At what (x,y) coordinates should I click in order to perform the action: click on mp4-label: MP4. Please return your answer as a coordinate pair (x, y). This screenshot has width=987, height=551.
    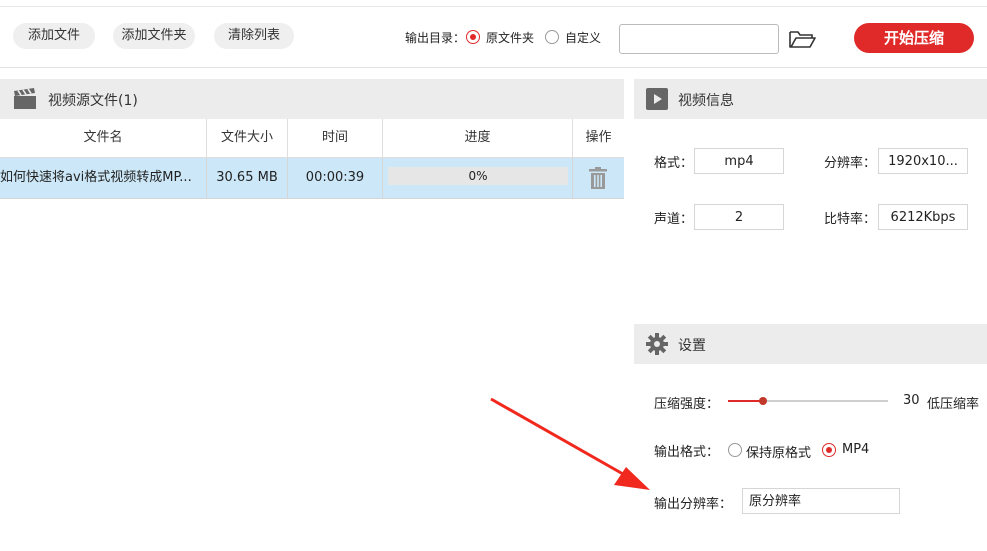
    Looking at the image, I should click on (856, 449).